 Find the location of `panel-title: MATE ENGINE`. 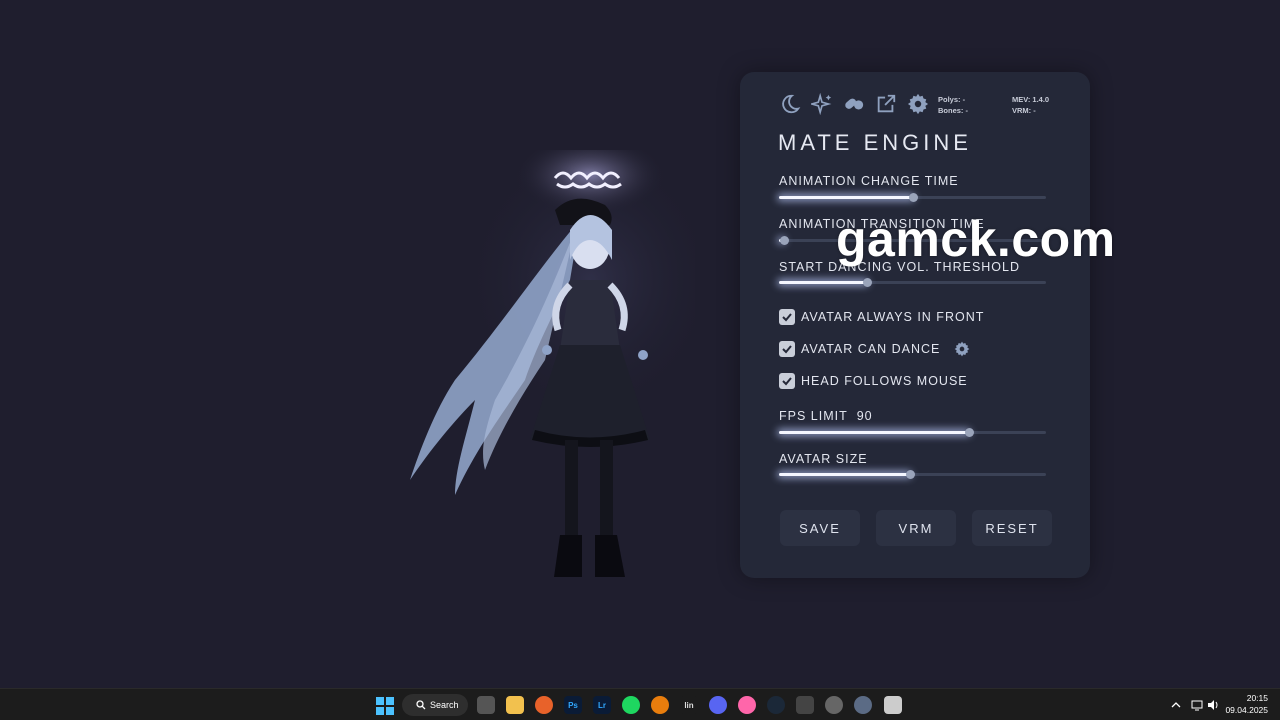

panel-title: MATE ENGINE is located at coordinates (875, 142).